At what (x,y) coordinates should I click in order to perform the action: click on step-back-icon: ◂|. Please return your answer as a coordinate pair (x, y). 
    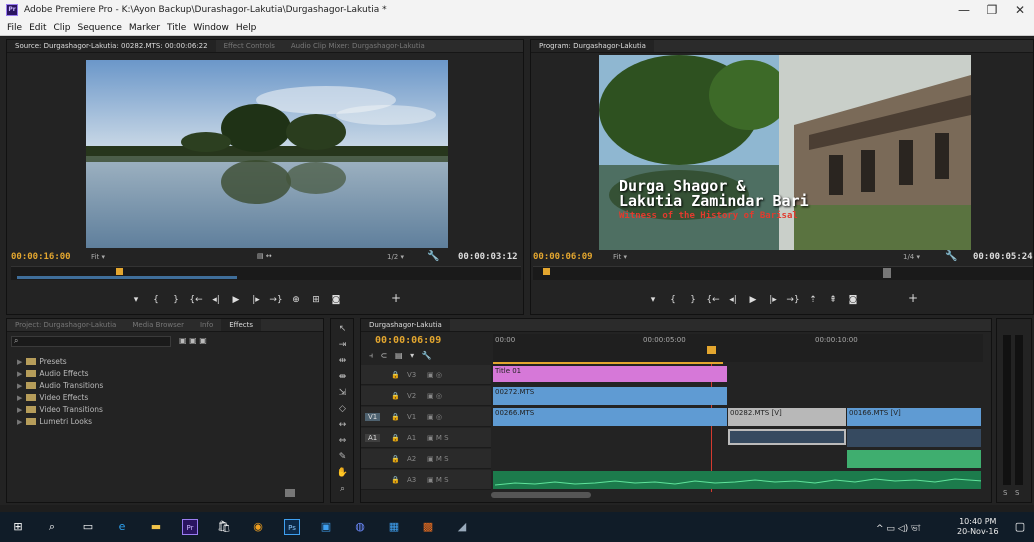
    Looking at the image, I should click on (216, 300).